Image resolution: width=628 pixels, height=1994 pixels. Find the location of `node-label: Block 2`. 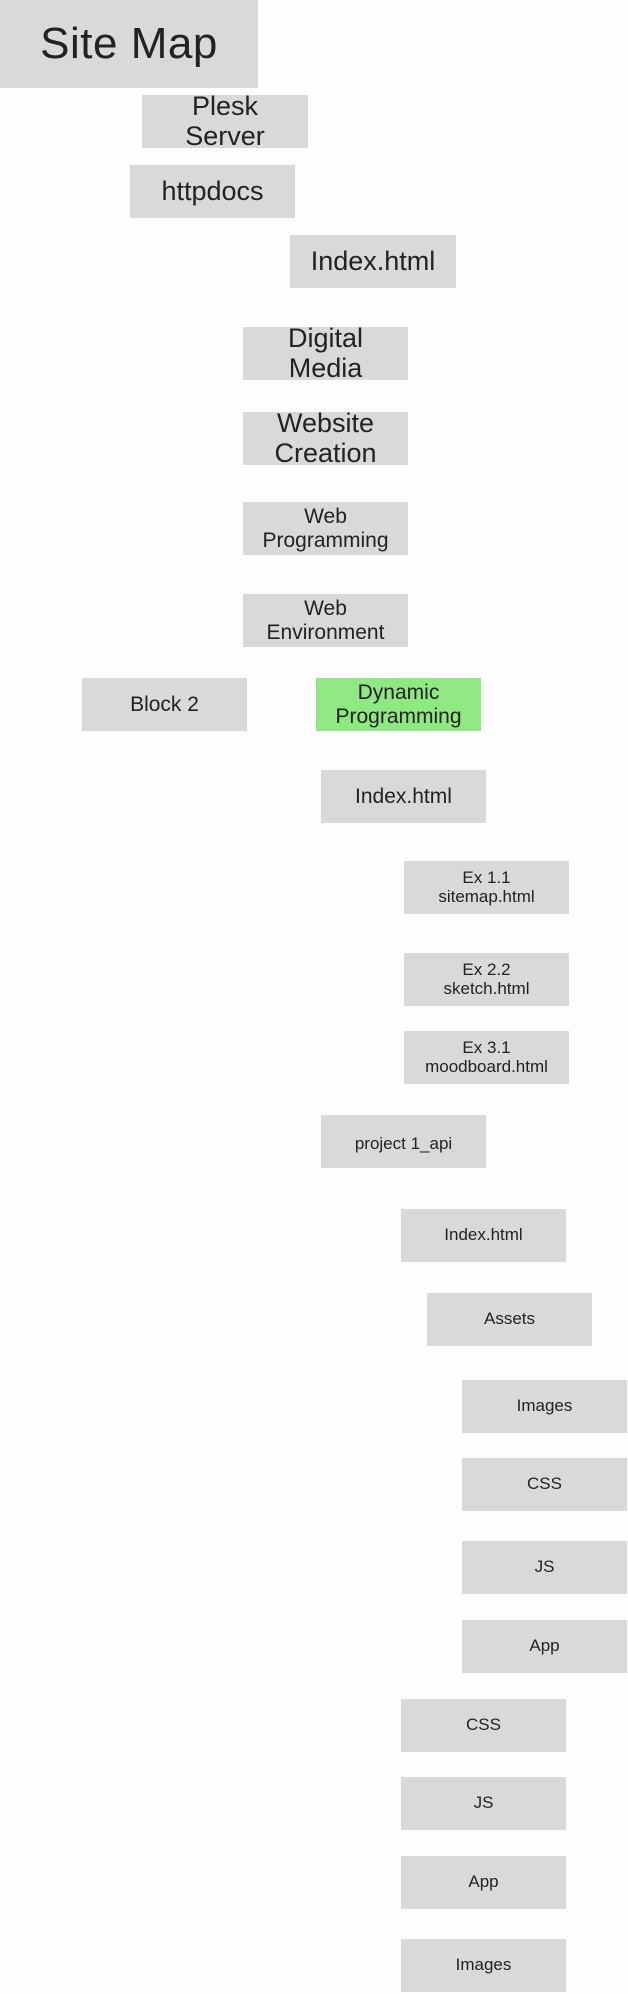

node-label: Block 2 is located at coordinates (164, 704).